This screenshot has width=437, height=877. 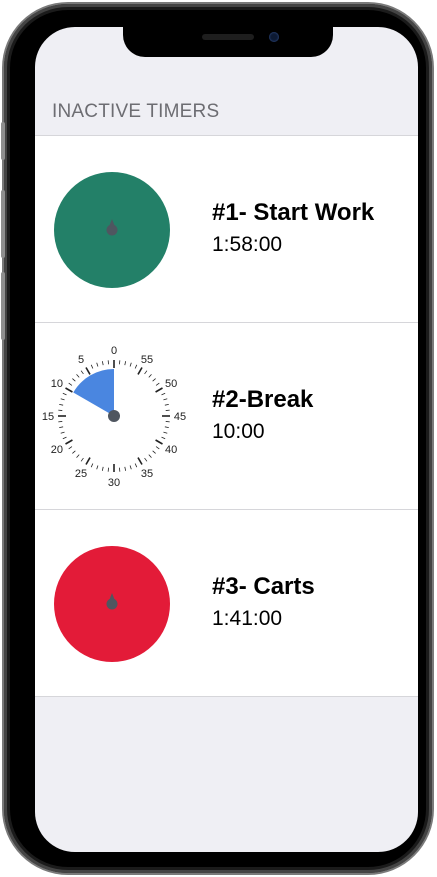 What do you see at coordinates (293, 212) in the screenshot?
I see `timer-name: #1- Start Work` at bounding box center [293, 212].